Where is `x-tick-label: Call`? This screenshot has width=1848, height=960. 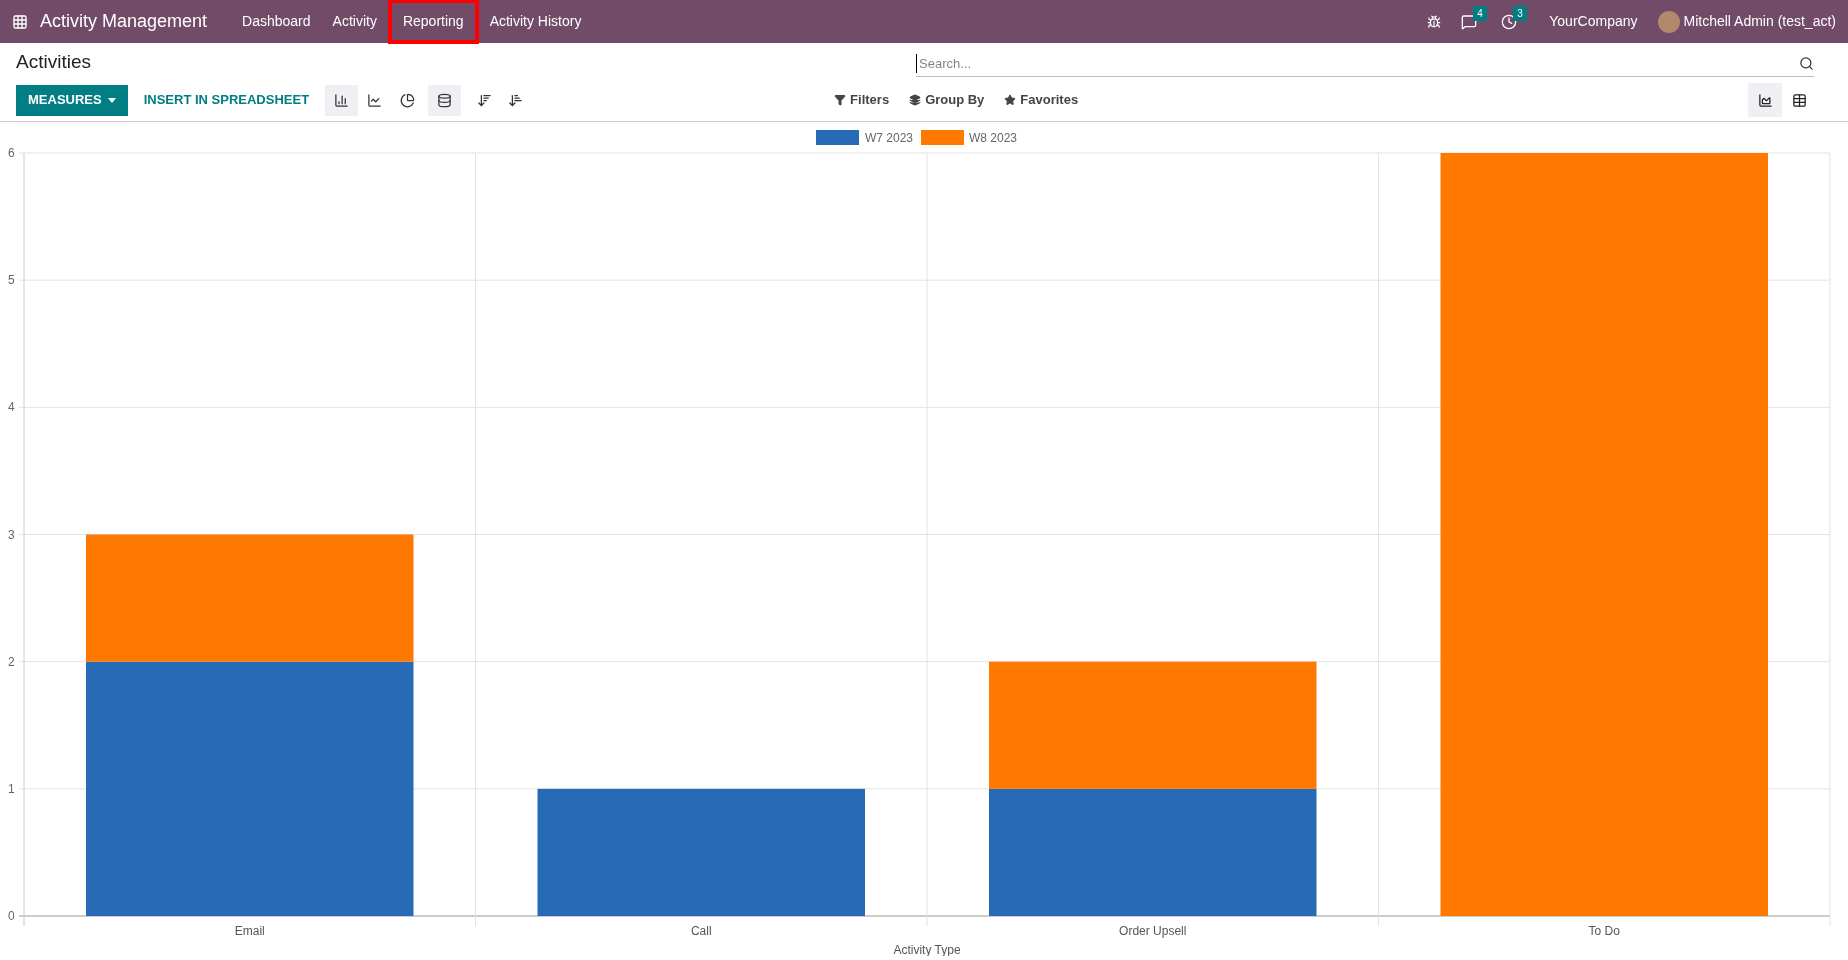 x-tick-label: Call is located at coordinates (701, 931).